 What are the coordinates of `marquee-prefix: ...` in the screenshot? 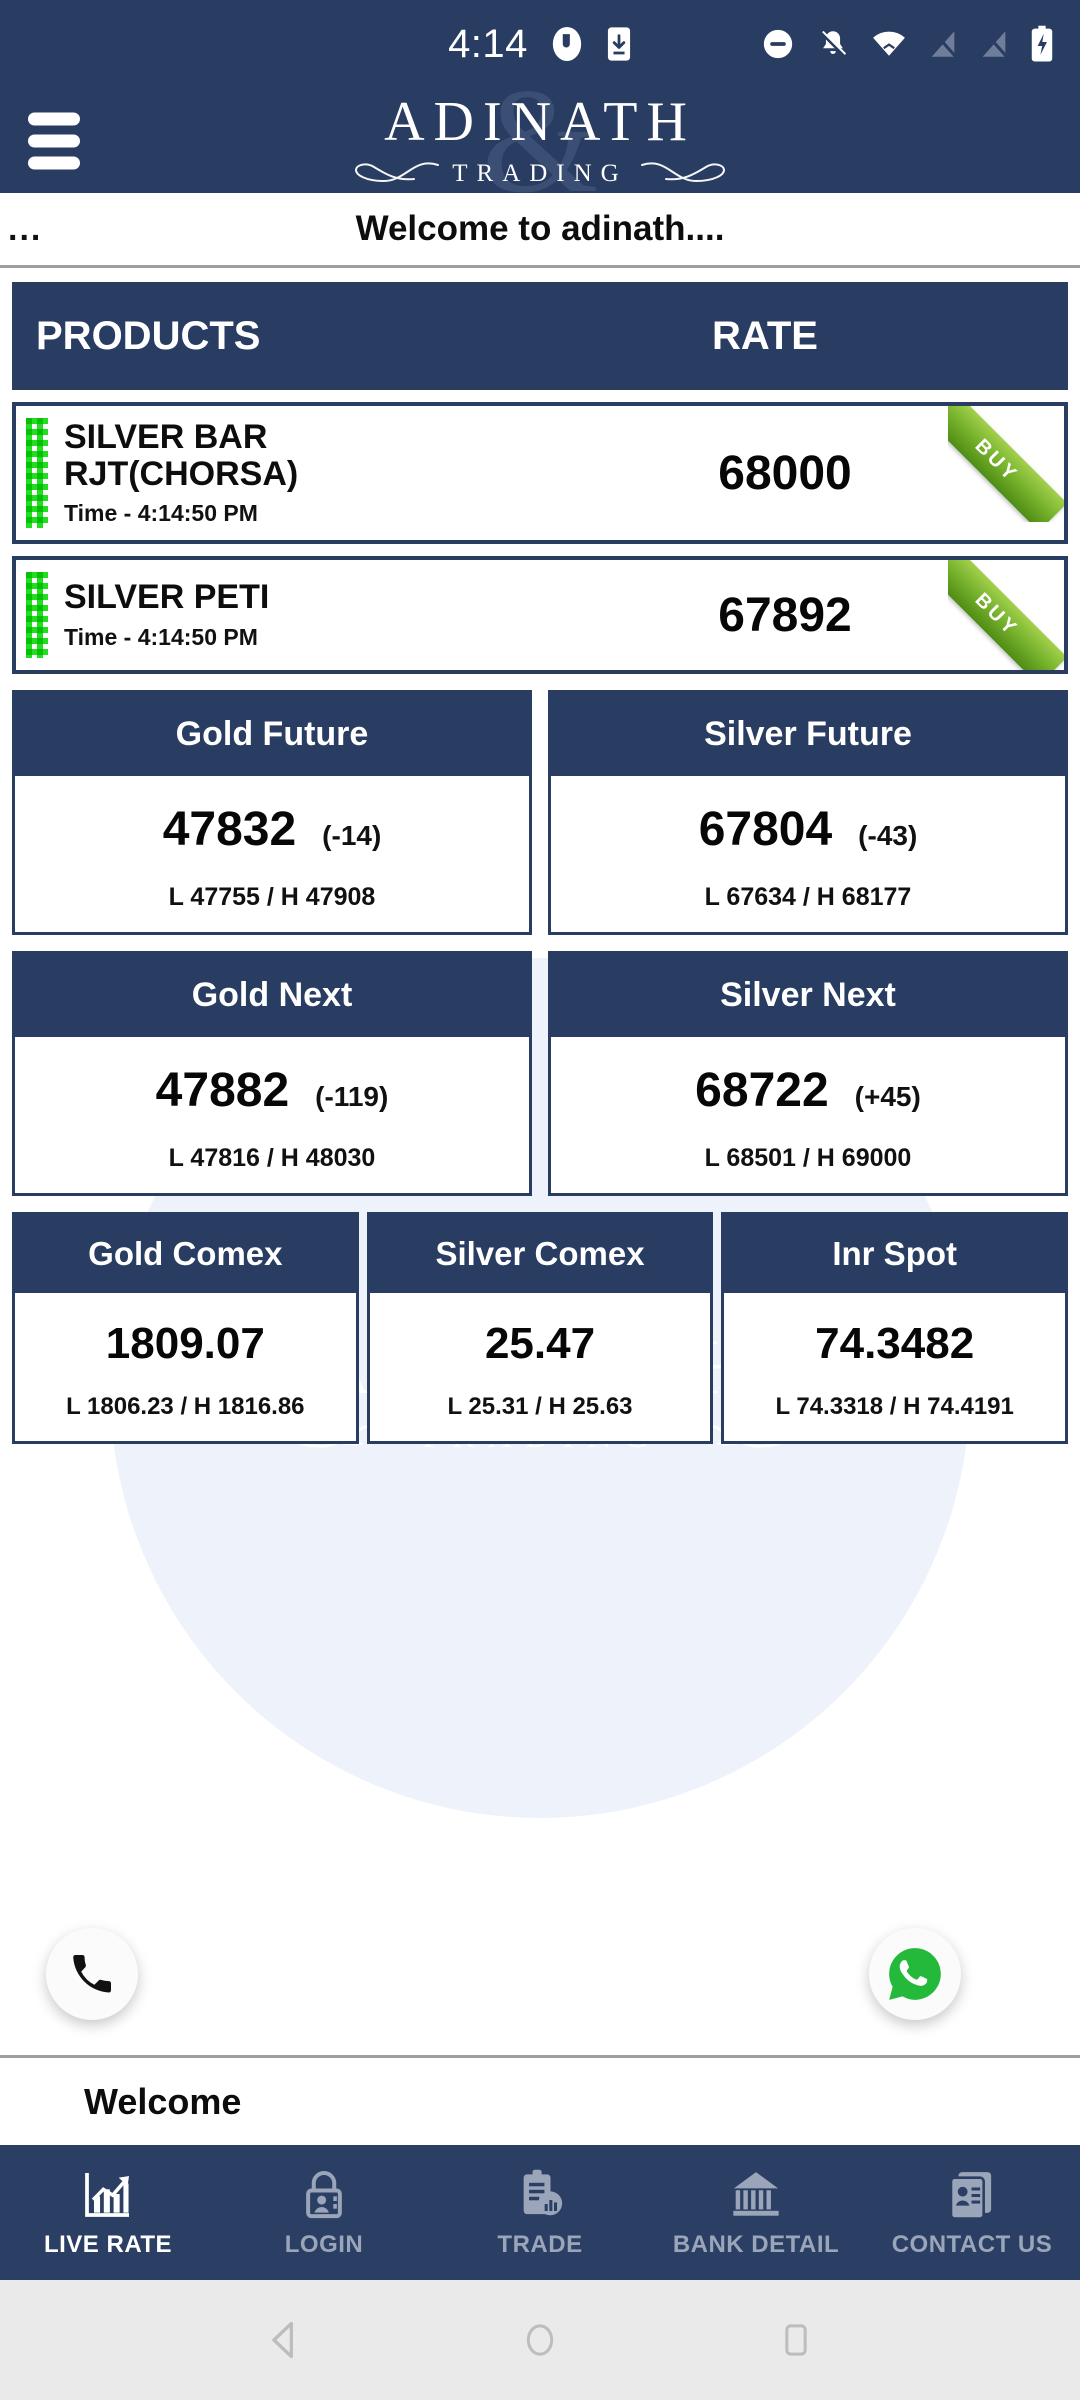 It's located at (25, 228).